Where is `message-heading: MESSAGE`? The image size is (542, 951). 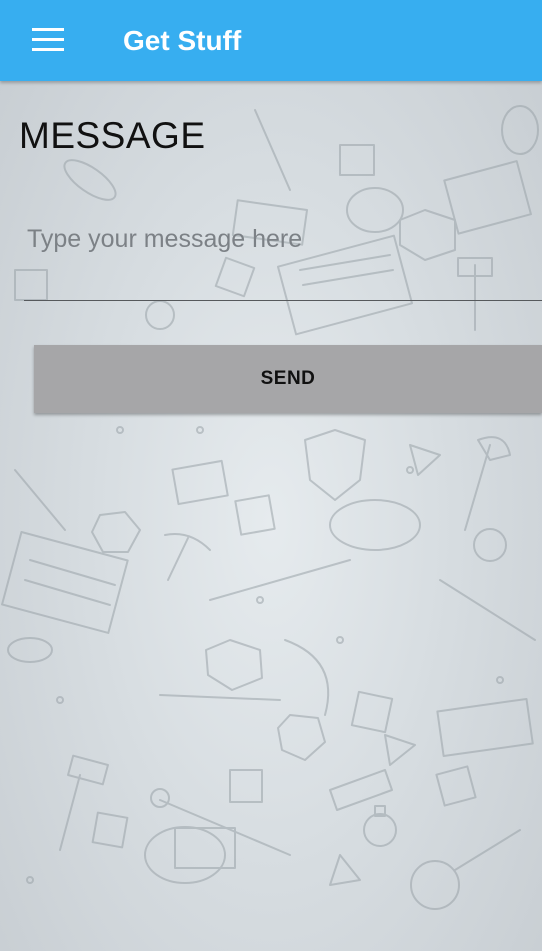 message-heading: MESSAGE is located at coordinates (112, 135).